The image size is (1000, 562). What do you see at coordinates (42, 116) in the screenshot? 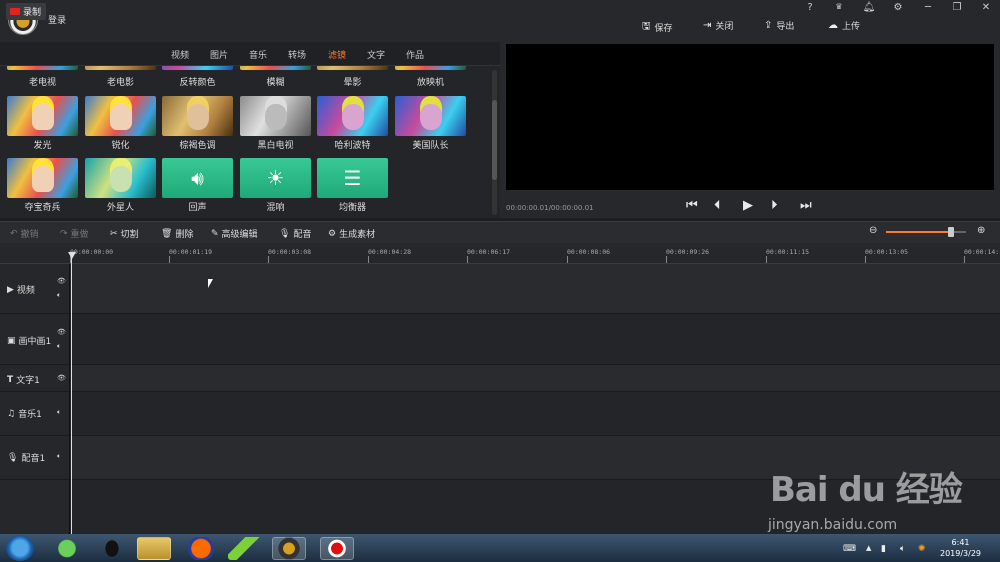
I see `filter-thumb-glow` at bounding box center [42, 116].